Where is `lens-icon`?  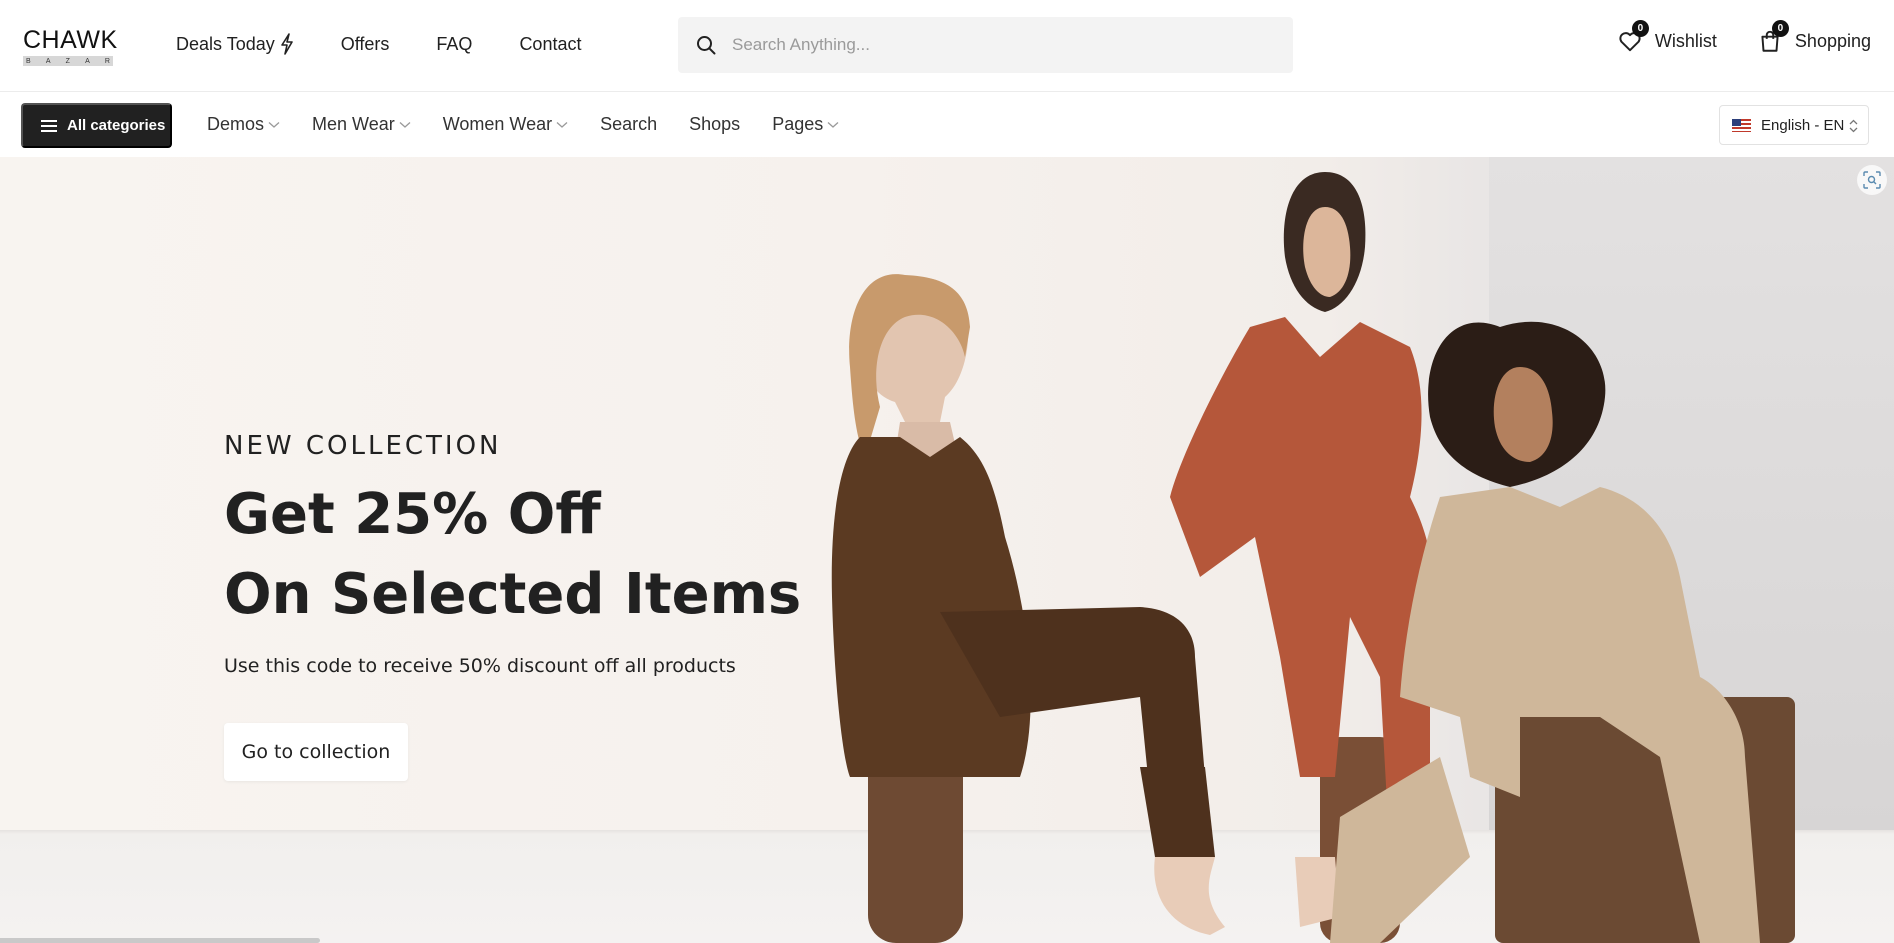
lens-icon is located at coordinates (1872, 180).